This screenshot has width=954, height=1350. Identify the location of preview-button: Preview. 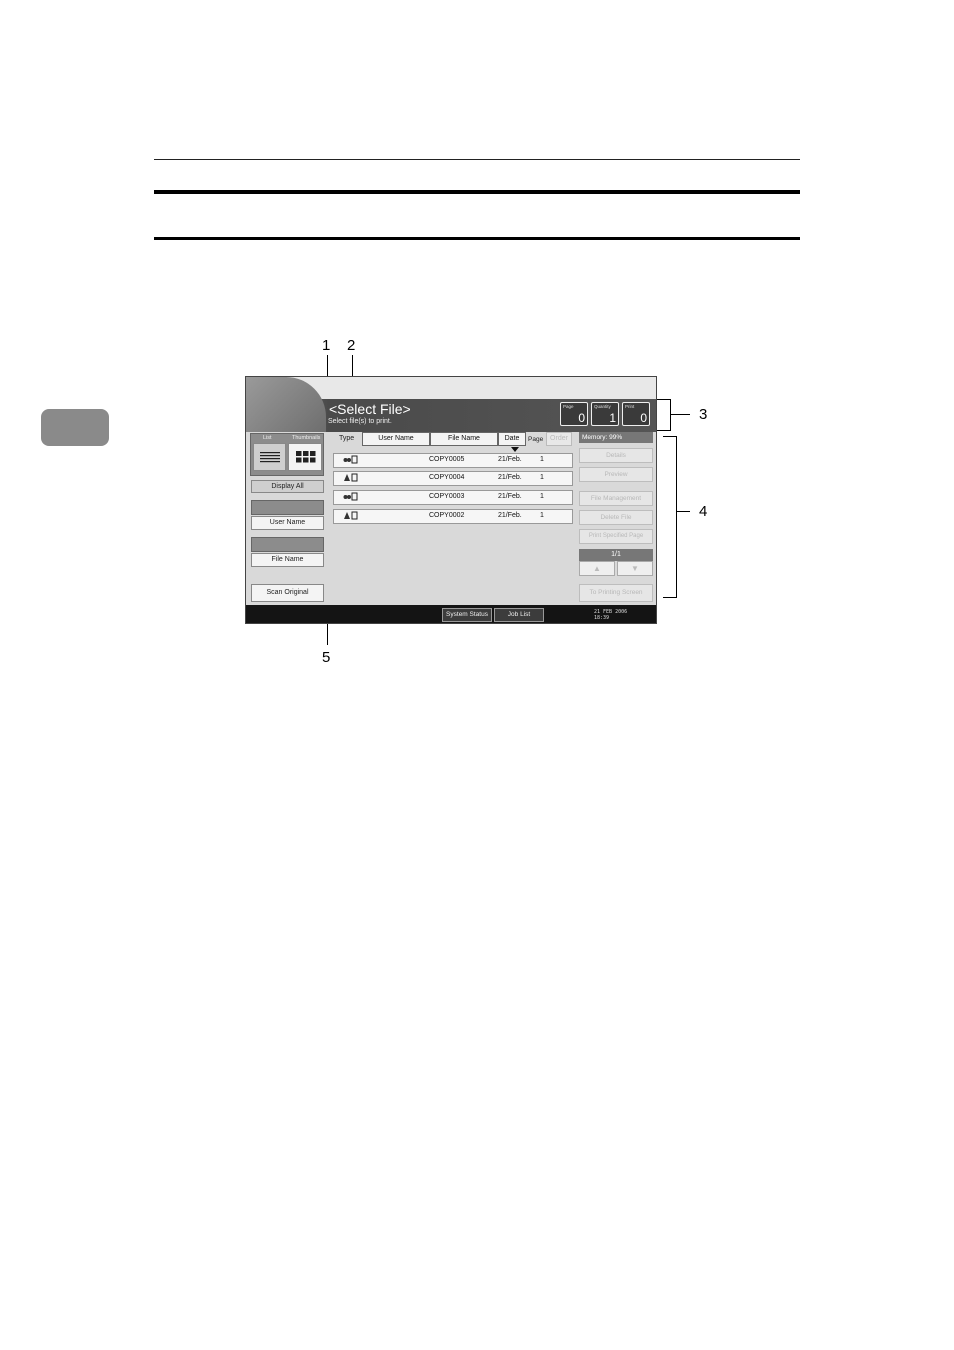
(616, 474).